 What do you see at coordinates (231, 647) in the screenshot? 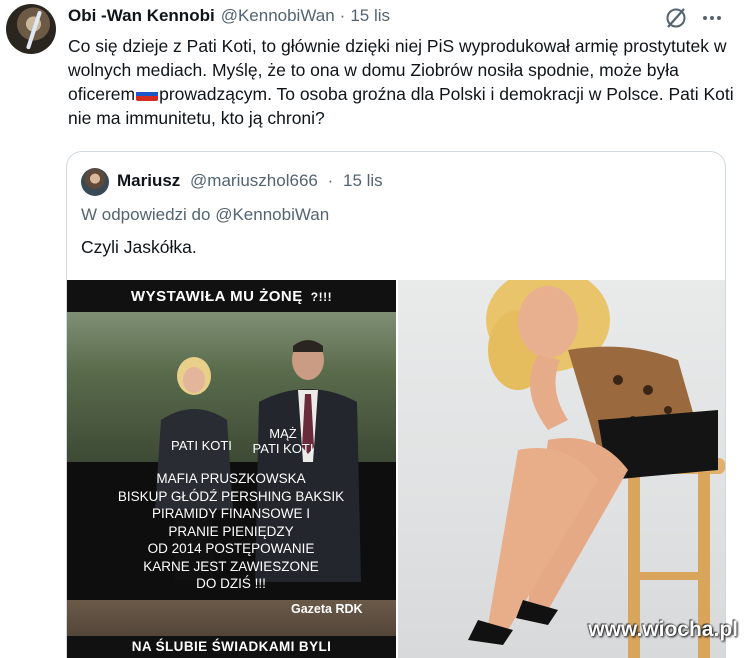
I see `meme-caption-bottom: NA ŚLUBIE ŚWIADKAMI BYLI` at bounding box center [231, 647].